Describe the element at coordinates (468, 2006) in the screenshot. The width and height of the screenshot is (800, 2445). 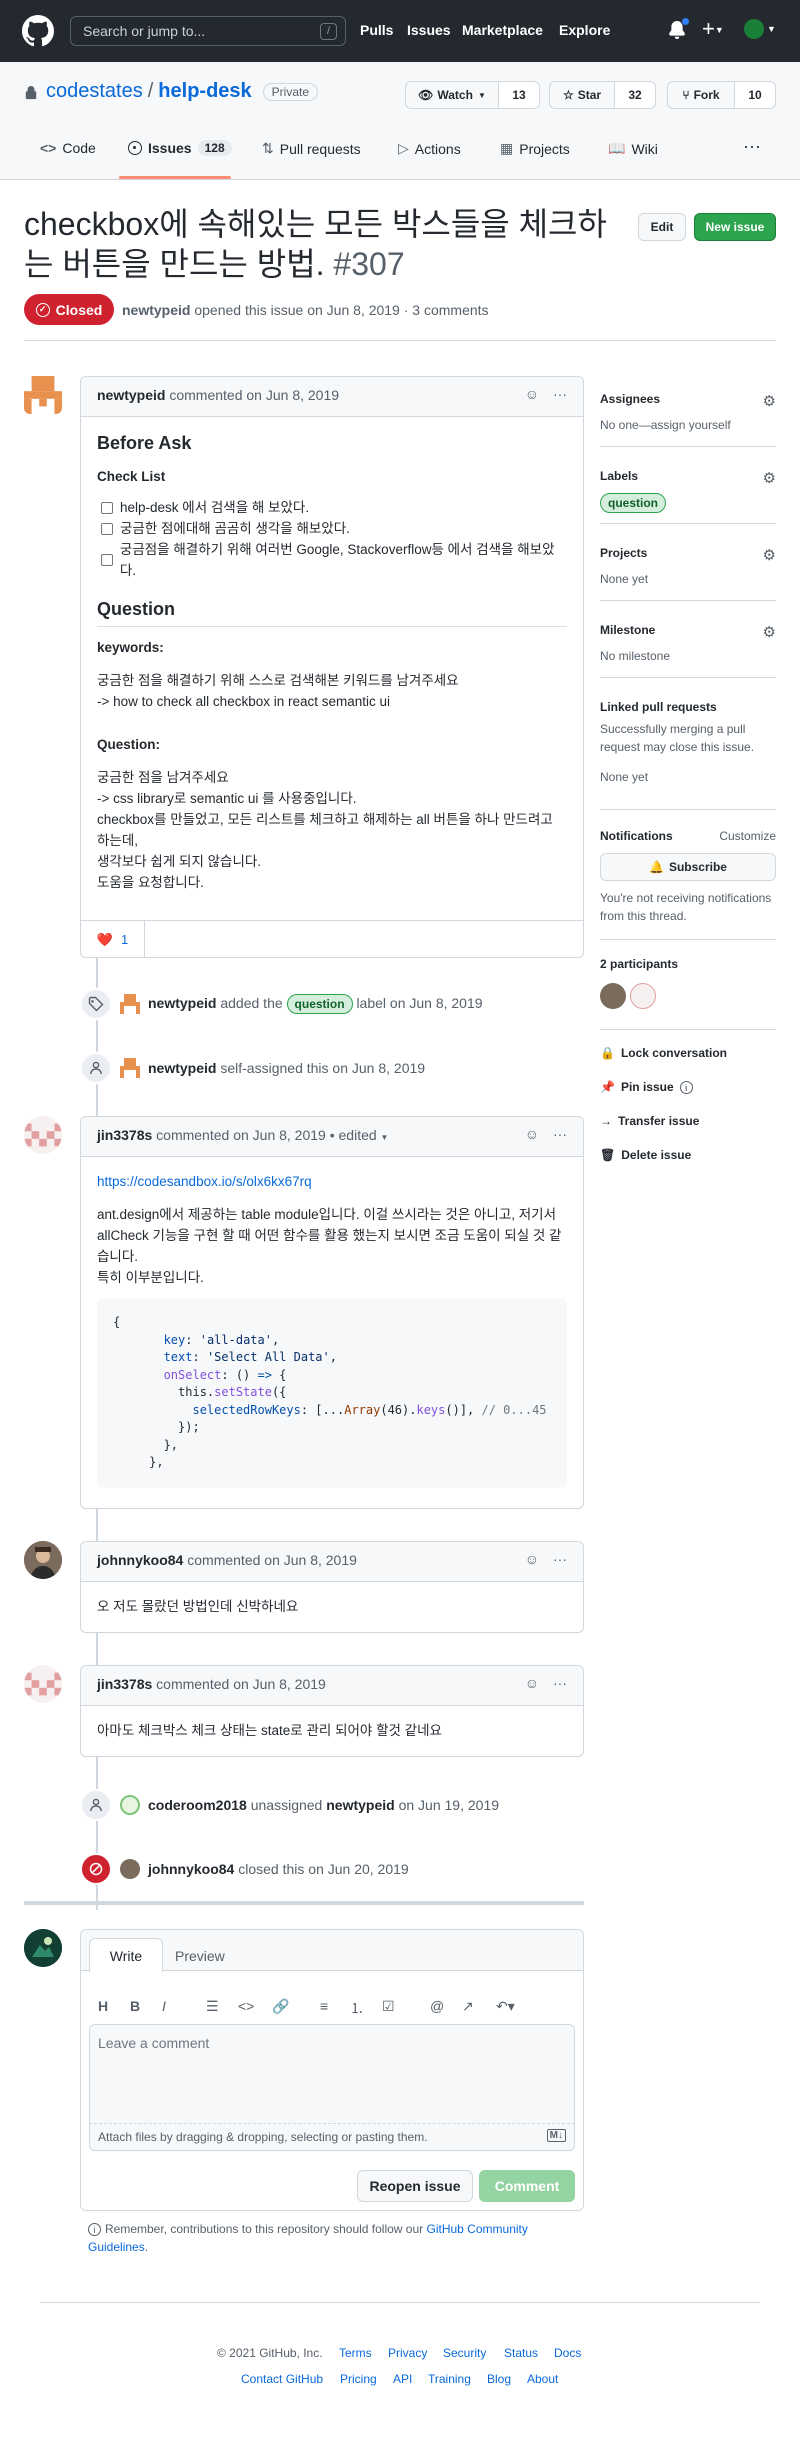
I see `cross-reference-icon: ↗` at that location.